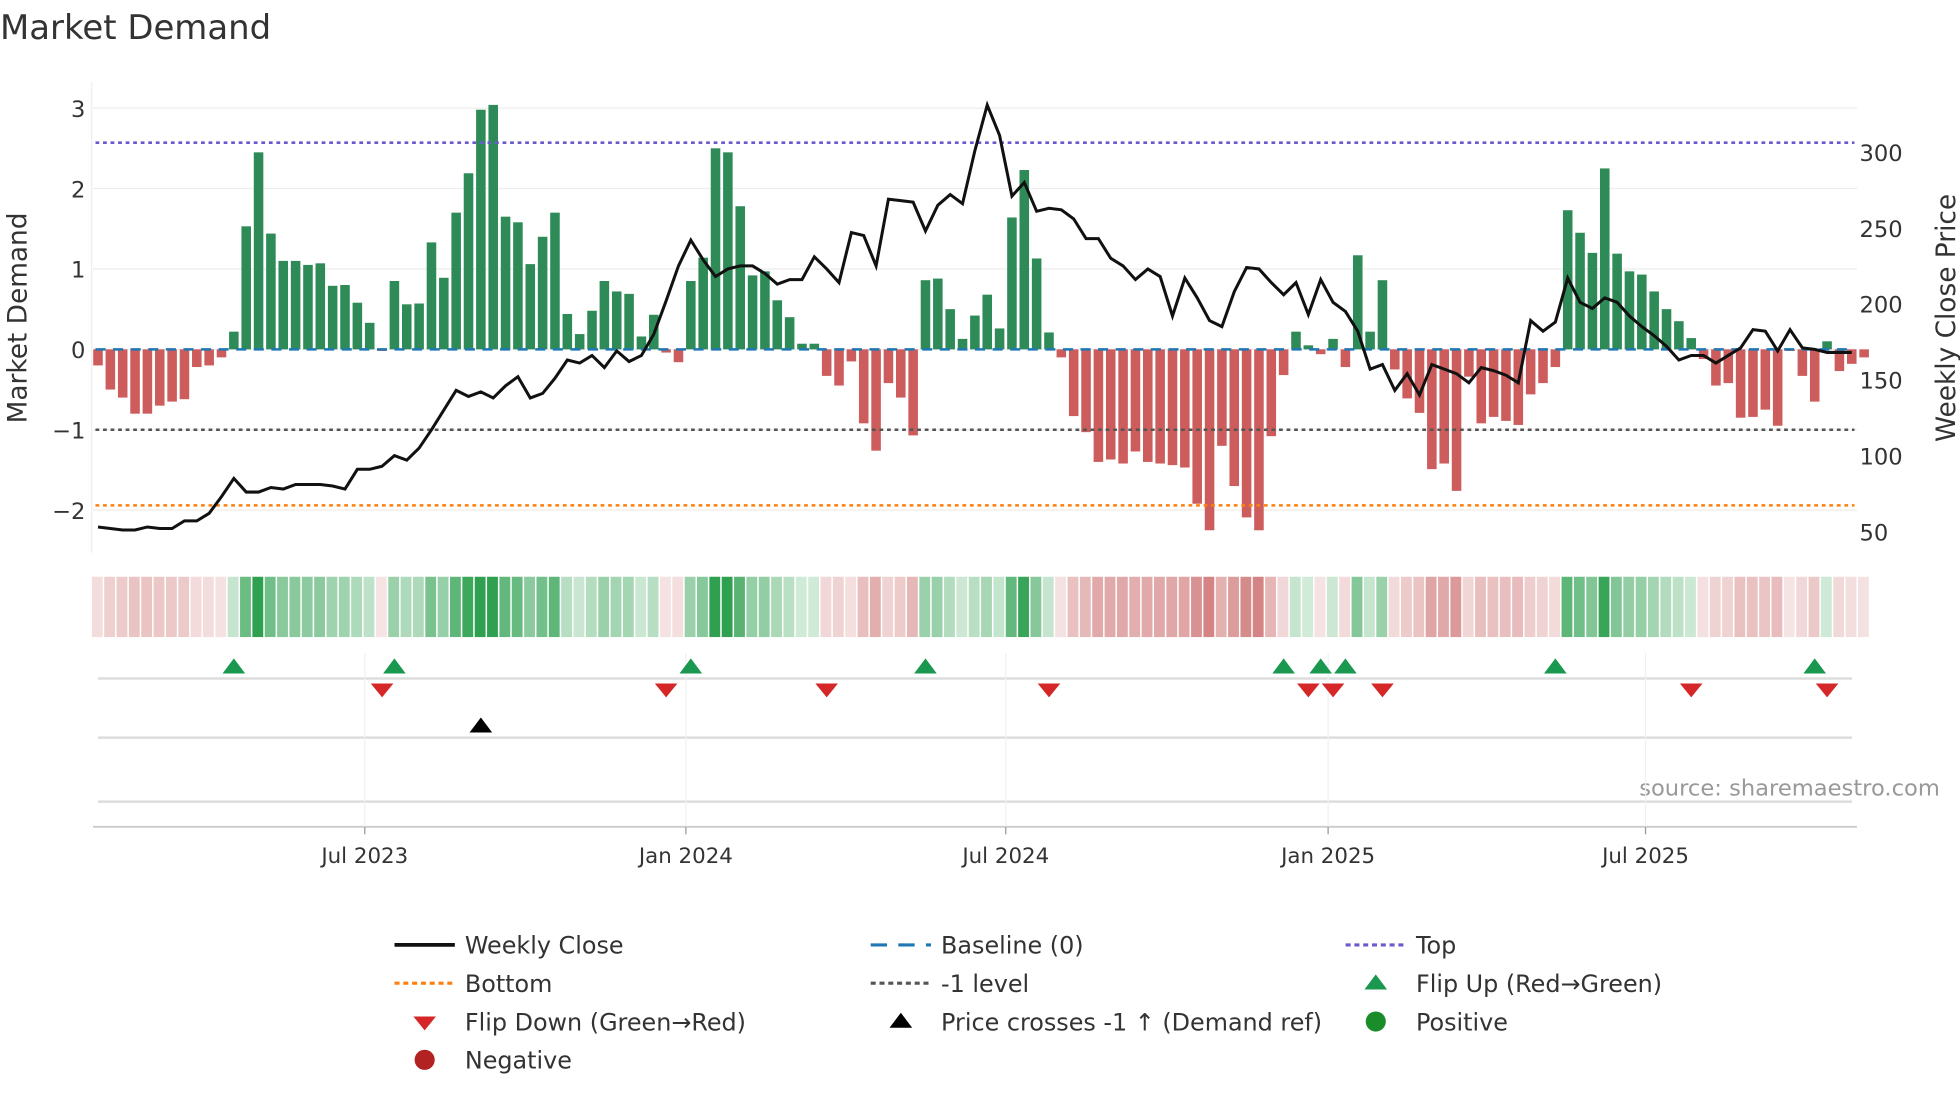  I want to click on chart-title: Market Demand, so click(135, 27).